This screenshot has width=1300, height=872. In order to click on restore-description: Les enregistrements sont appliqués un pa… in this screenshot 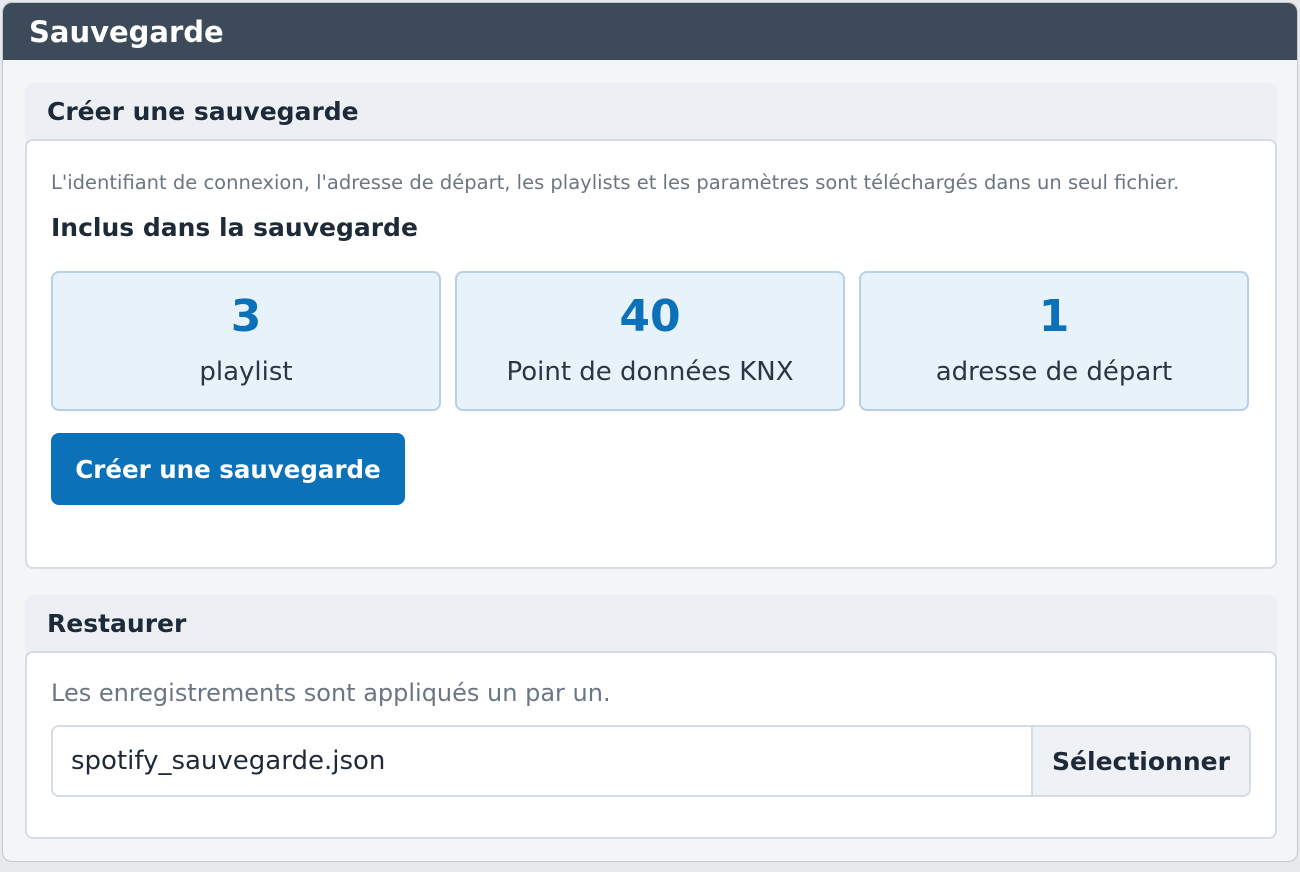, I will do `click(331, 693)`.